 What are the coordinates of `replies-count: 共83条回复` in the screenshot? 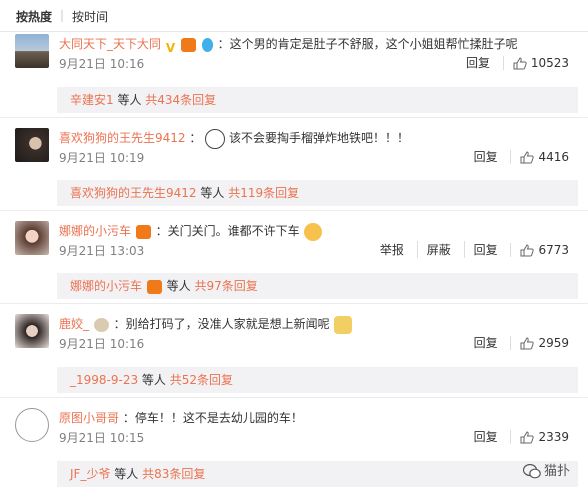 It's located at (173, 474).